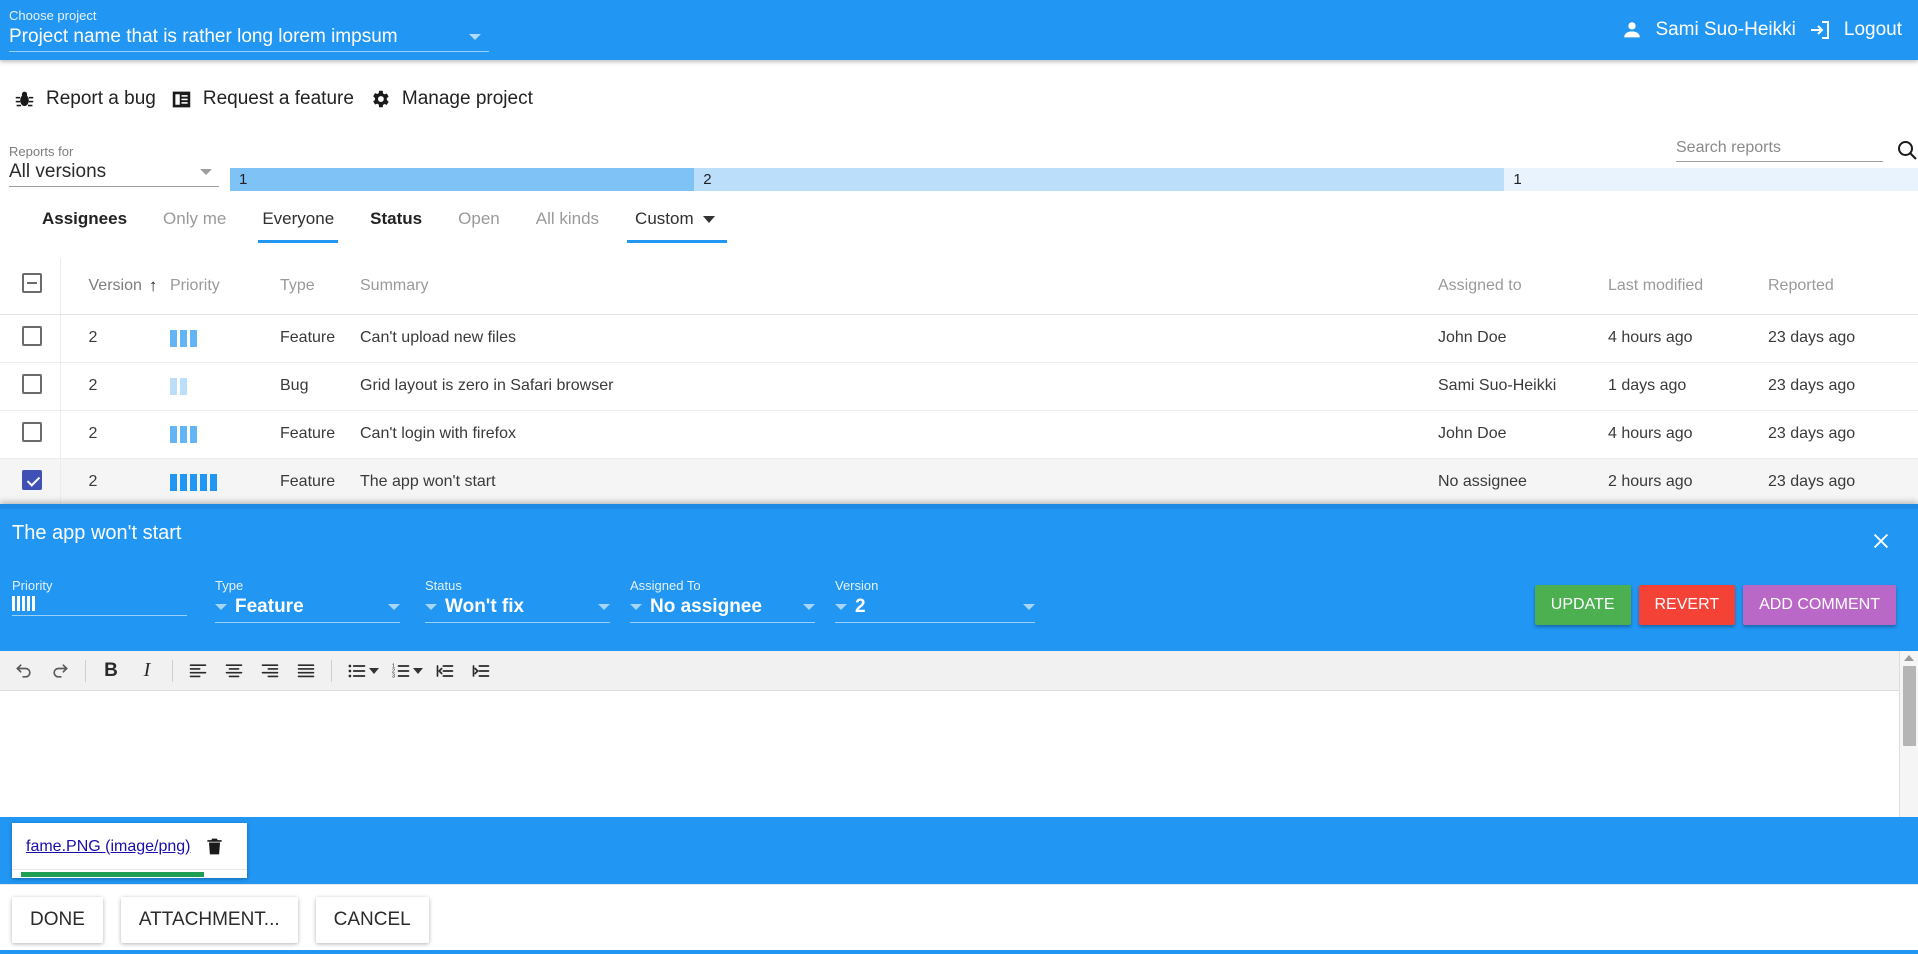  Describe the element at coordinates (418, 670) in the screenshot. I see `numbered-list-chevron-down-icon` at that location.